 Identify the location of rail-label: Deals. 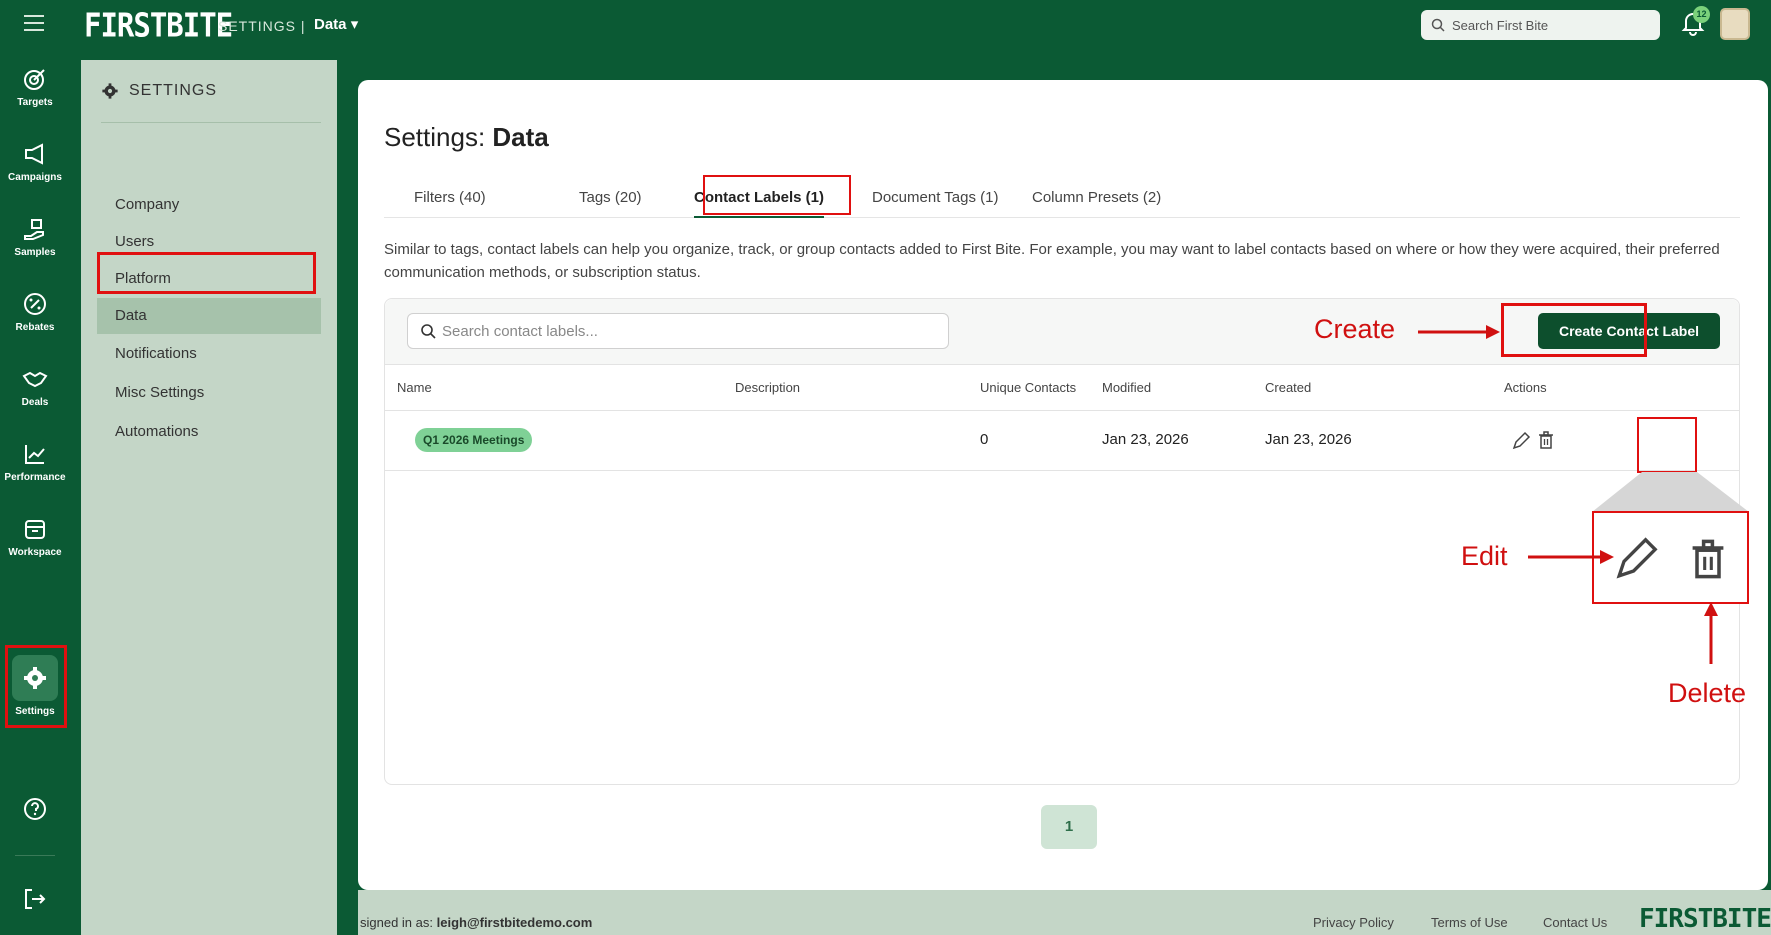
(35, 402).